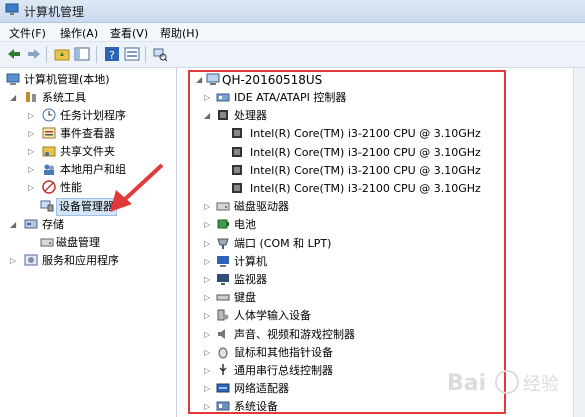  Describe the element at coordinates (27, 33) in the screenshot. I see `menu-file: 文件(F)` at that location.